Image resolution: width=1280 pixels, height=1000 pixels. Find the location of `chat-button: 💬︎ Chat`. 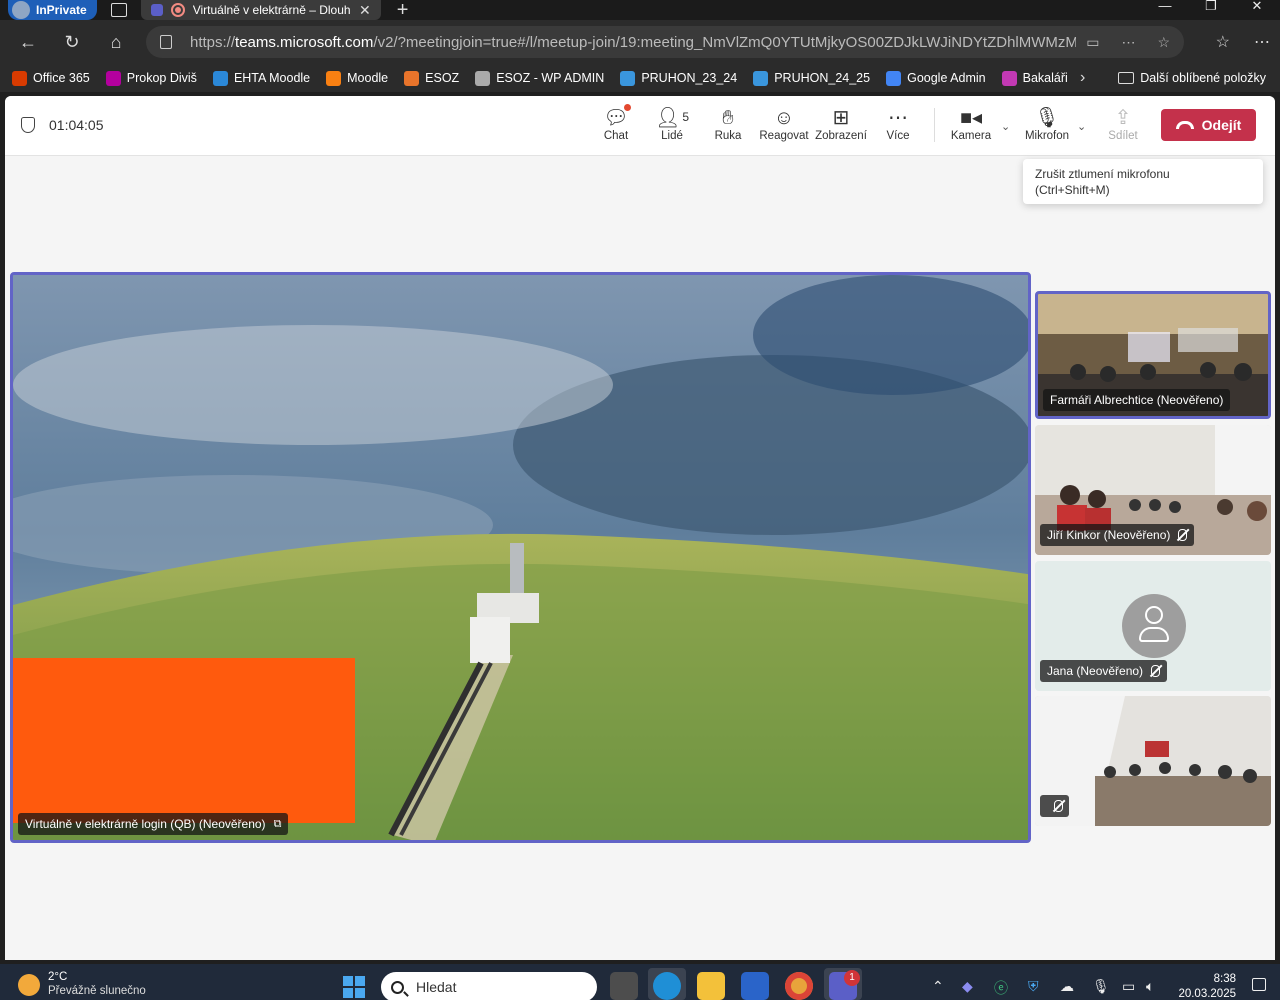

chat-button: 💬︎ Chat is located at coordinates (616, 123).